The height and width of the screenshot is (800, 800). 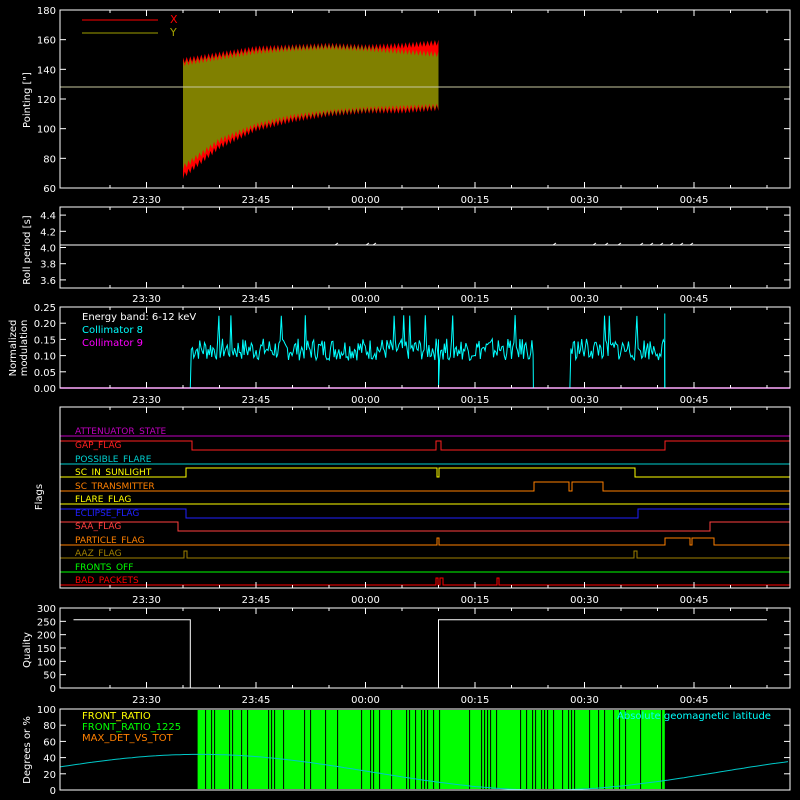 I want to click on legend-front-ratio: FRONT_RATIO, so click(x=116, y=716).